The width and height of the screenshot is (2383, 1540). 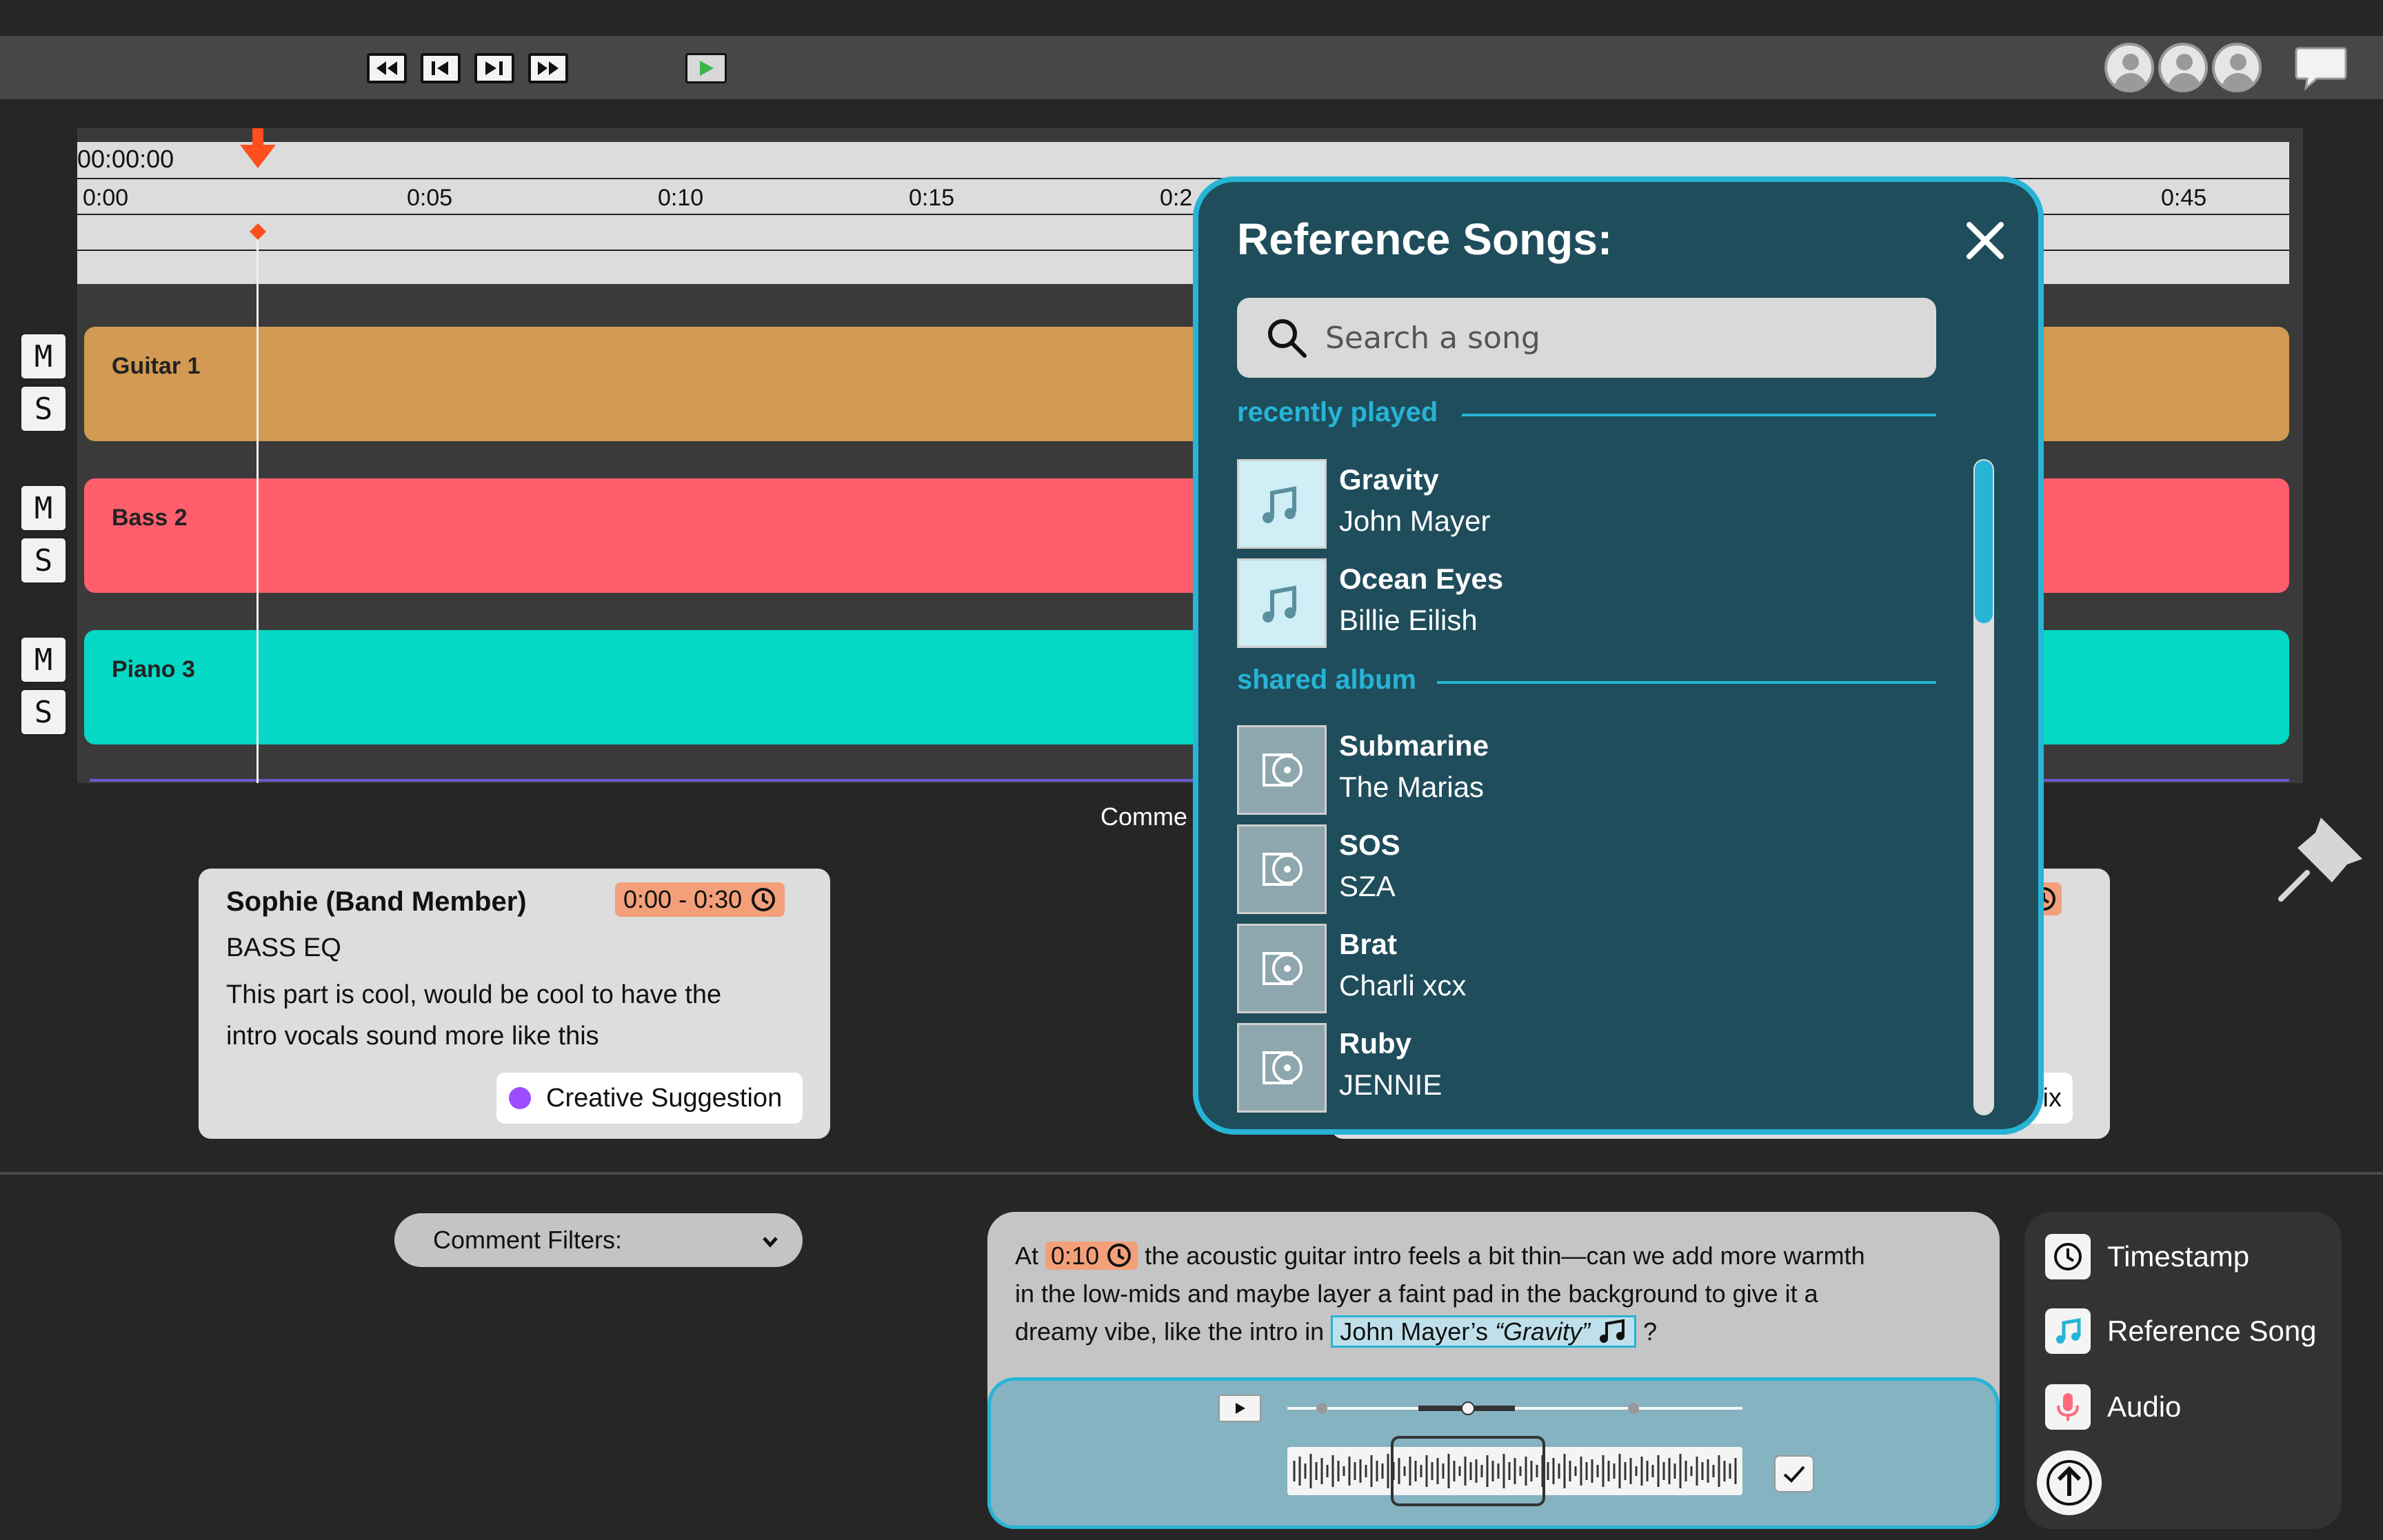 I want to click on close-icon, so click(x=1985, y=241).